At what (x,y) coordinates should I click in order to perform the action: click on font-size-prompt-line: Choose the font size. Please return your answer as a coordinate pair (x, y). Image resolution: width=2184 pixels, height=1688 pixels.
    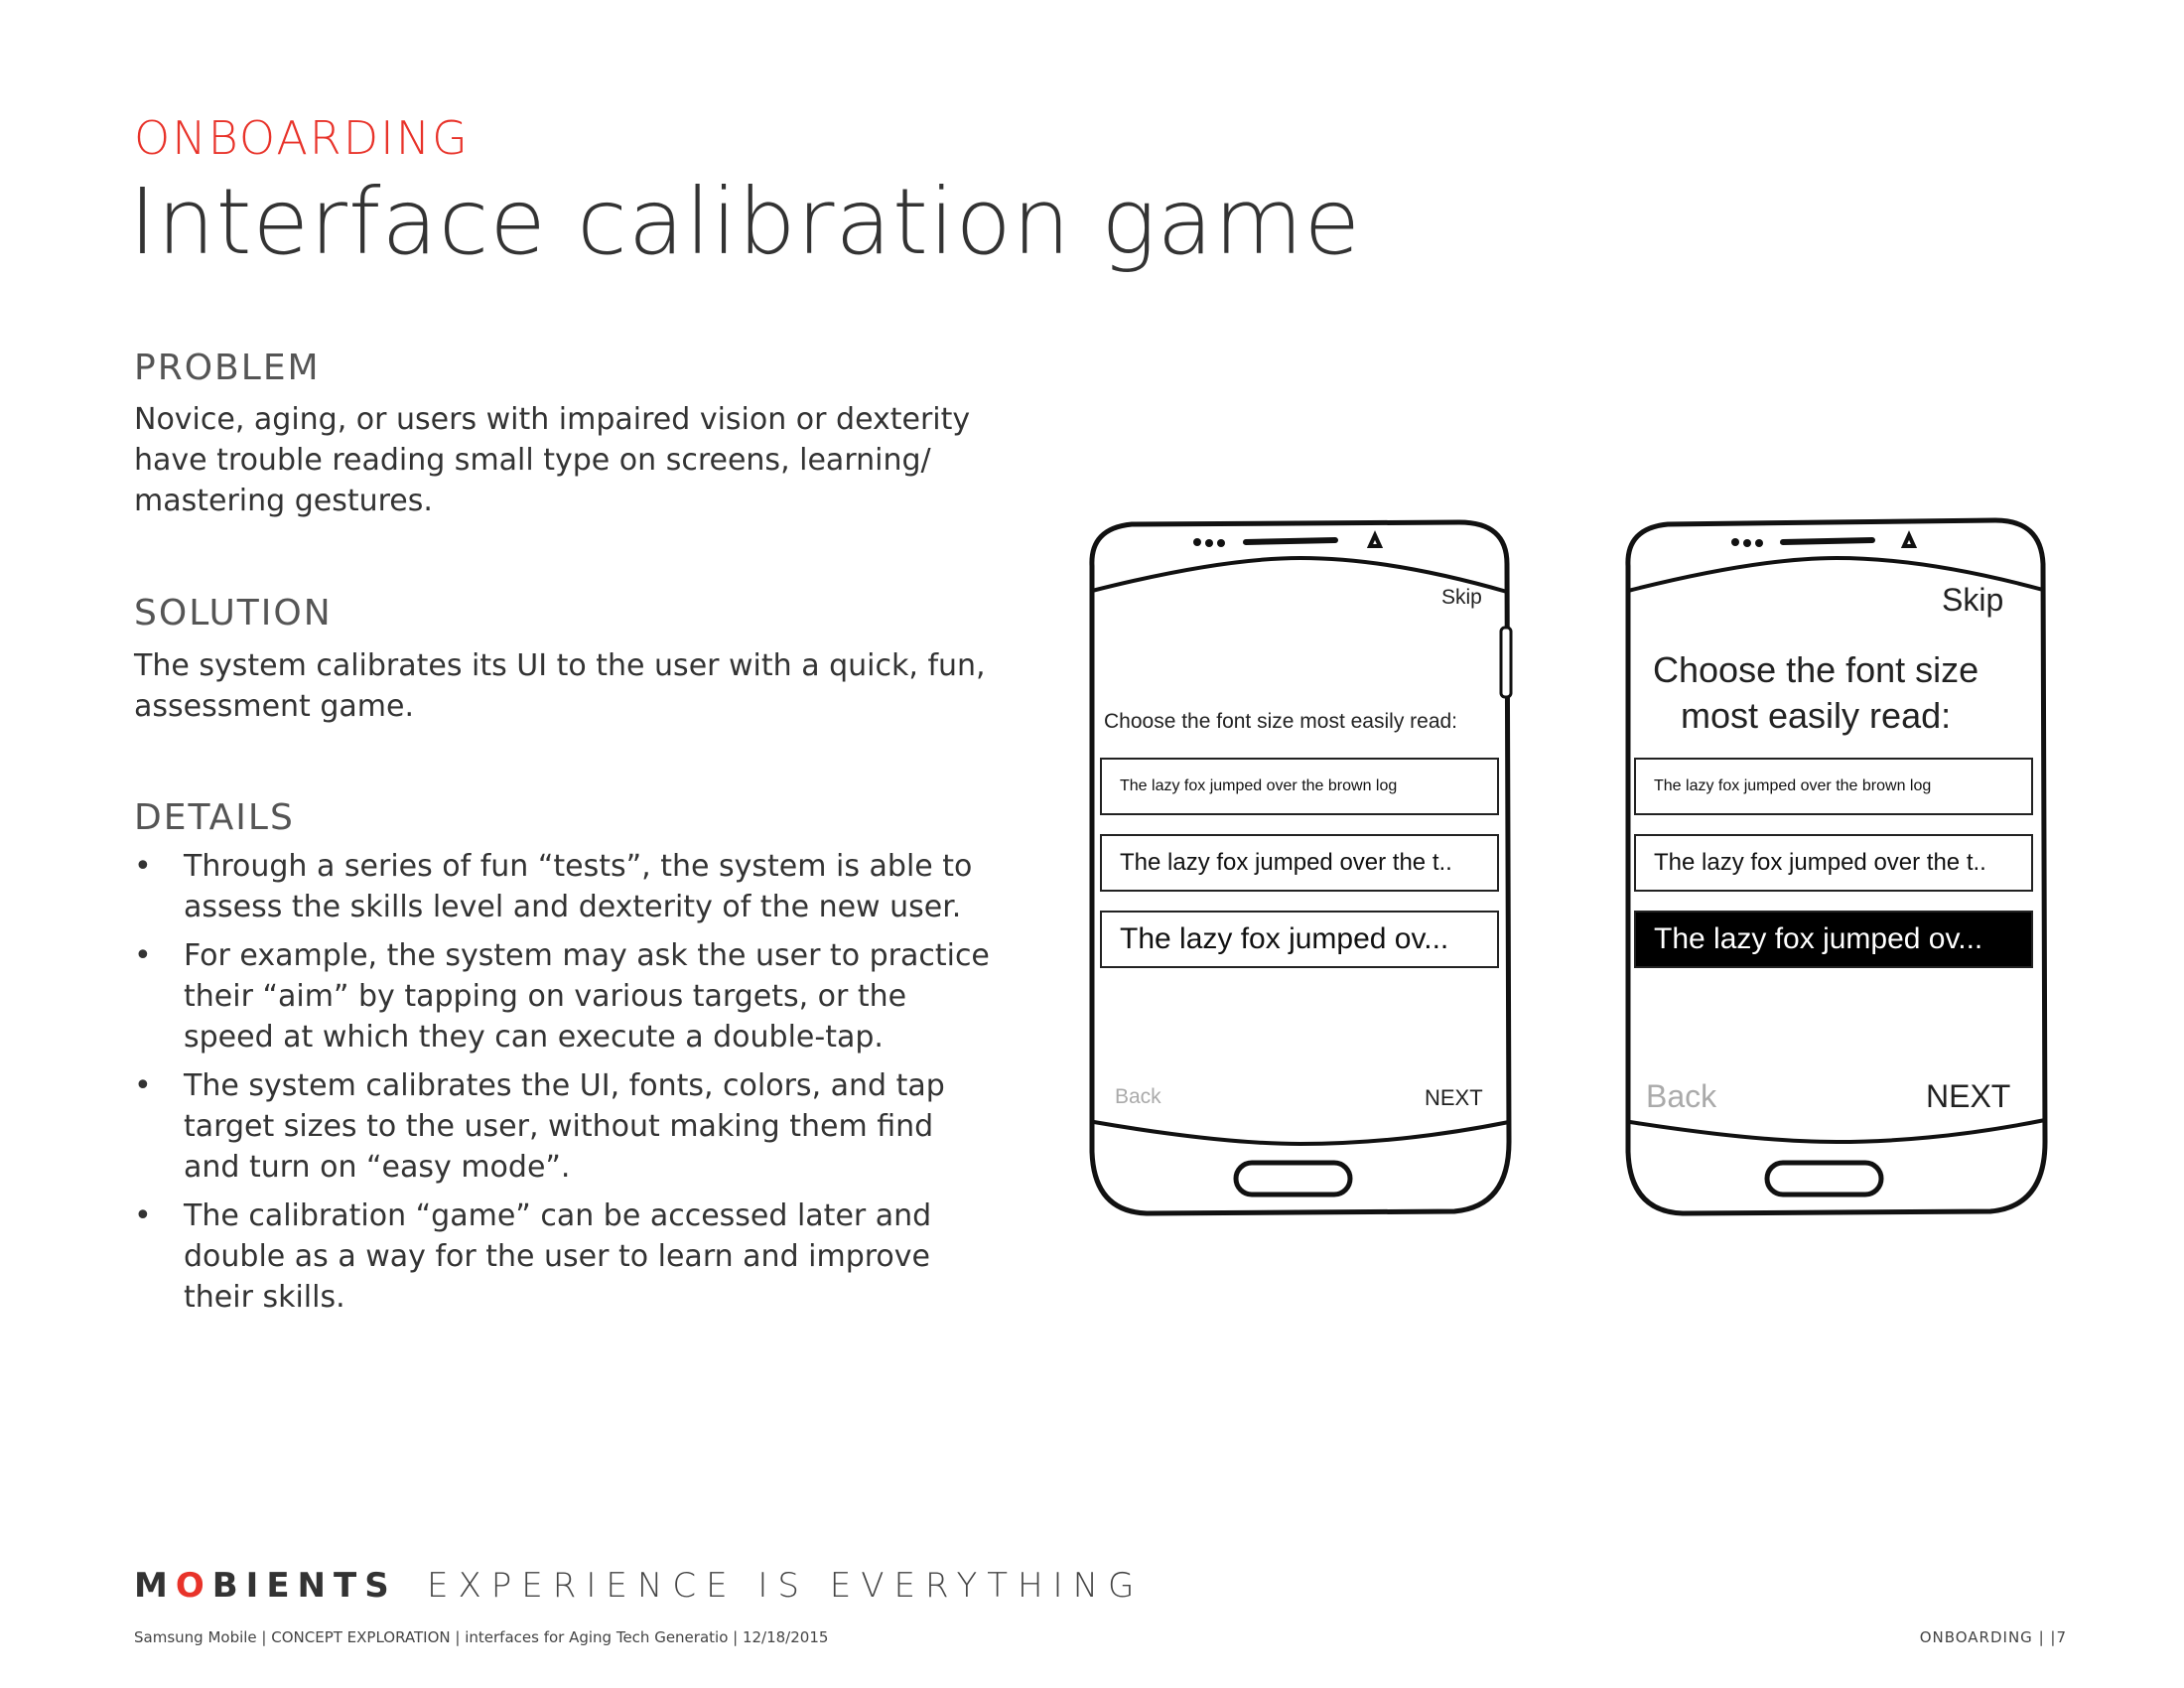
    Looking at the image, I should click on (1816, 669).